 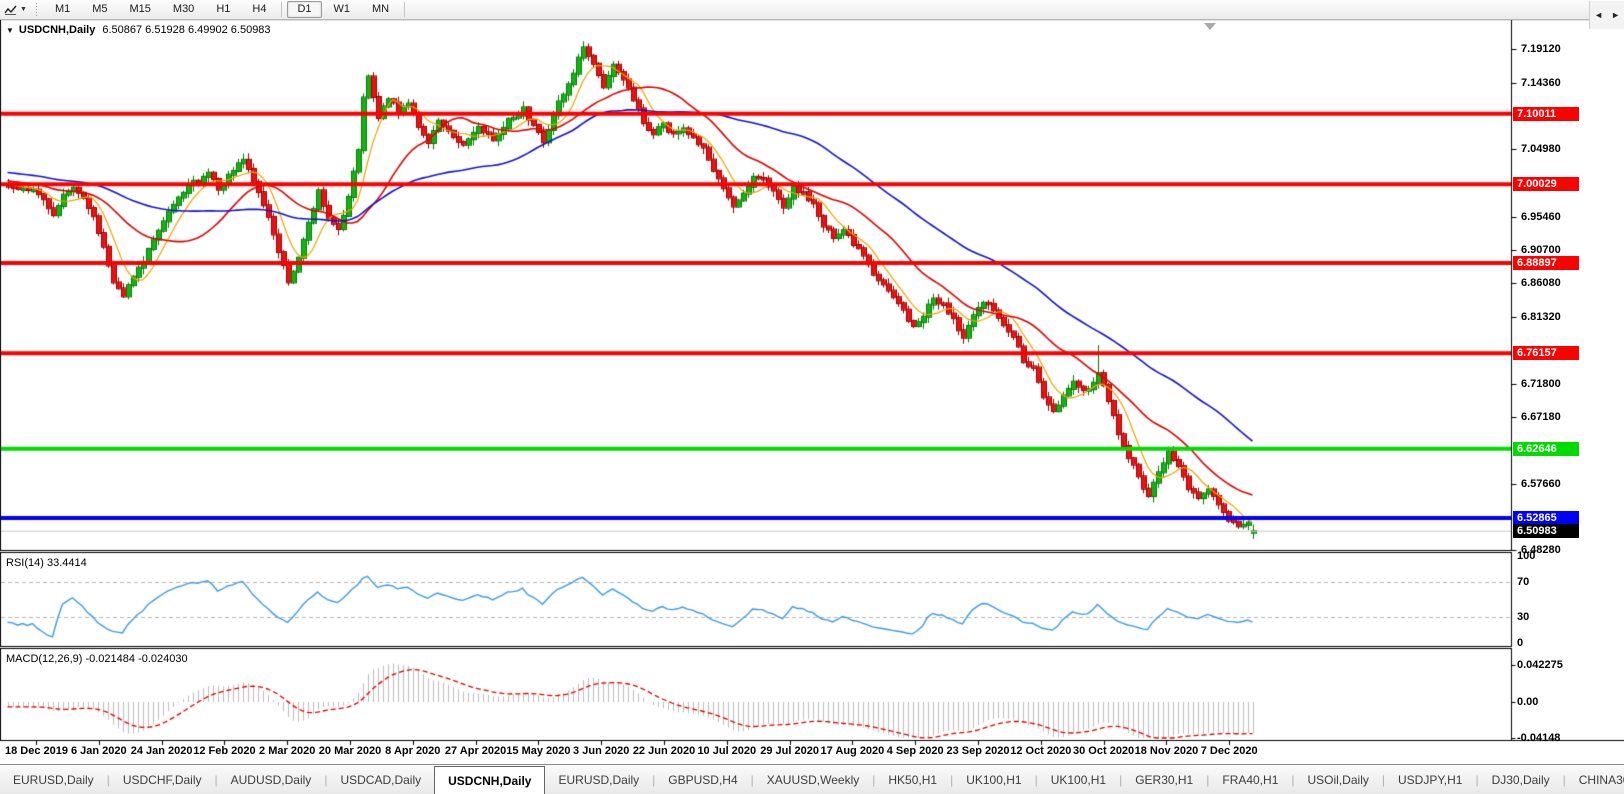 What do you see at coordinates (1595, 779) in the screenshot?
I see `chart-tab-china300-h1: CHINA300,H1` at bounding box center [1595, 779].